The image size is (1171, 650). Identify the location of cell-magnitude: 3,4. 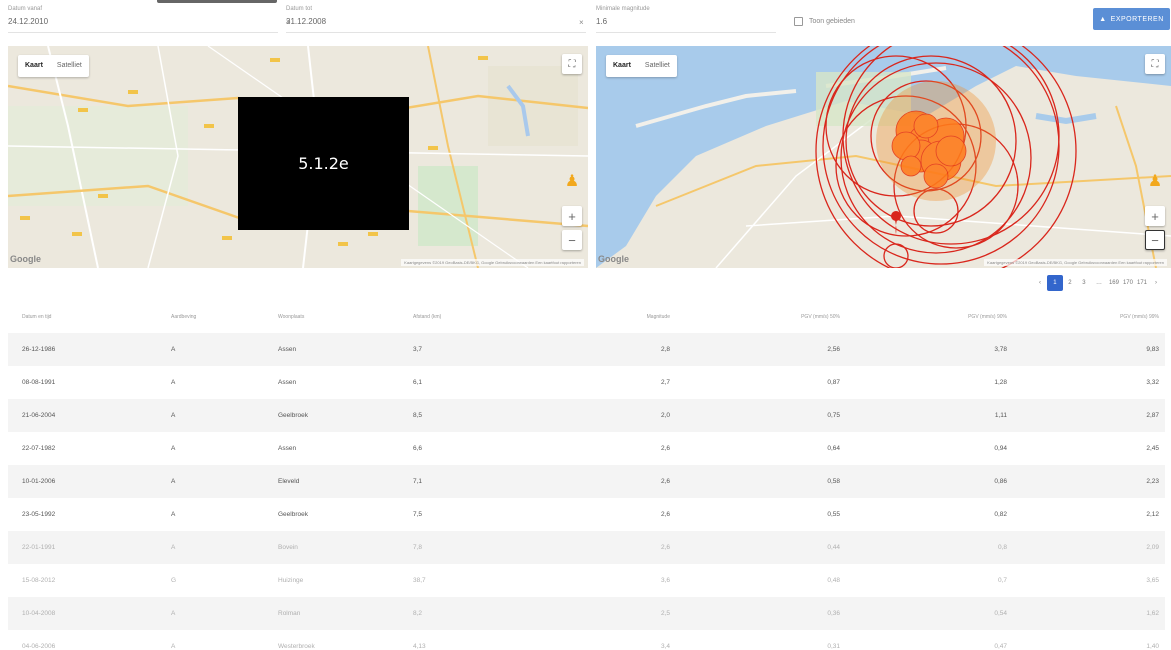
(665, 646).